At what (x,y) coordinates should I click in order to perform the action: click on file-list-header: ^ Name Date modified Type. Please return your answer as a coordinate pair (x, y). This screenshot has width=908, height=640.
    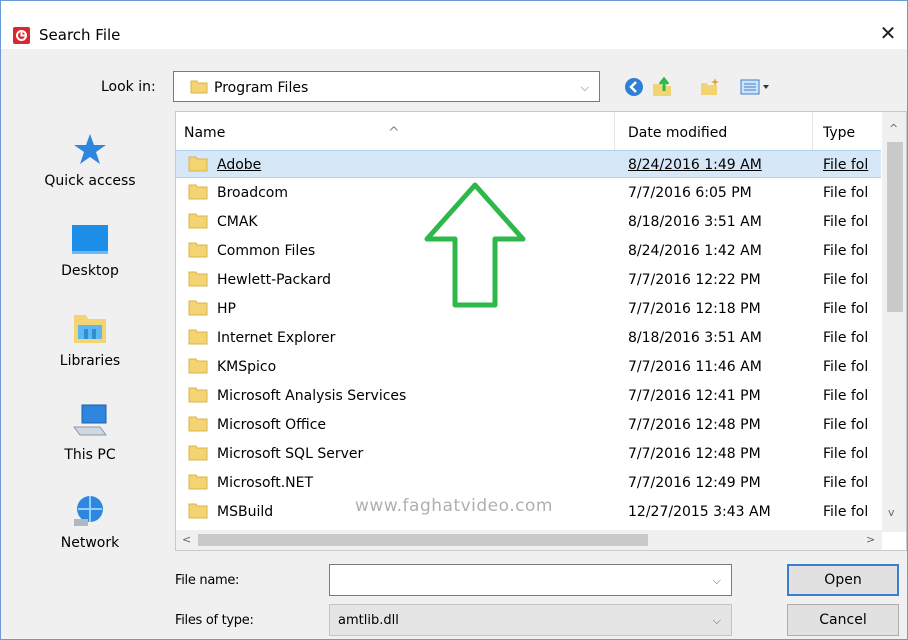
    Looking at the image, I should click on (541, 131).